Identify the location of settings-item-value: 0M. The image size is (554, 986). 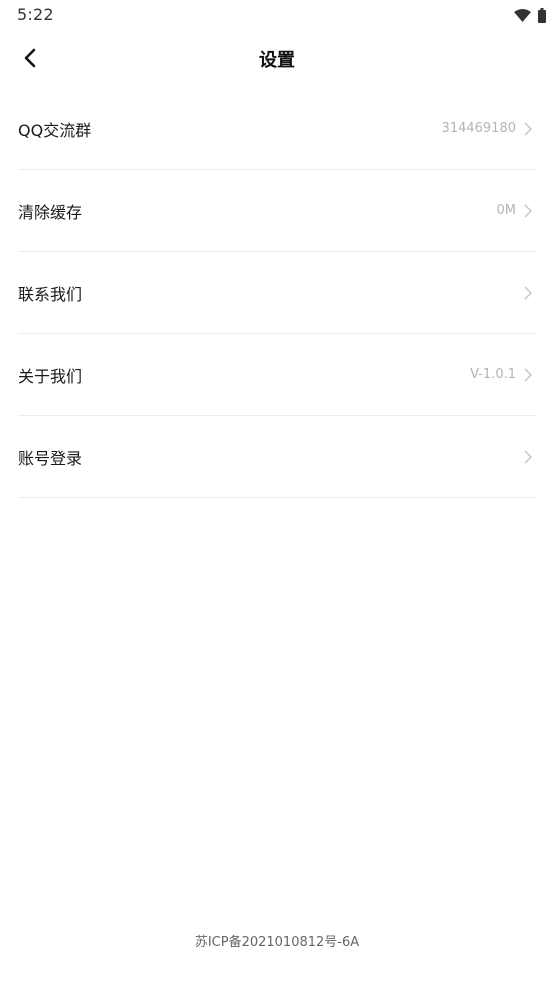
(506, 210).